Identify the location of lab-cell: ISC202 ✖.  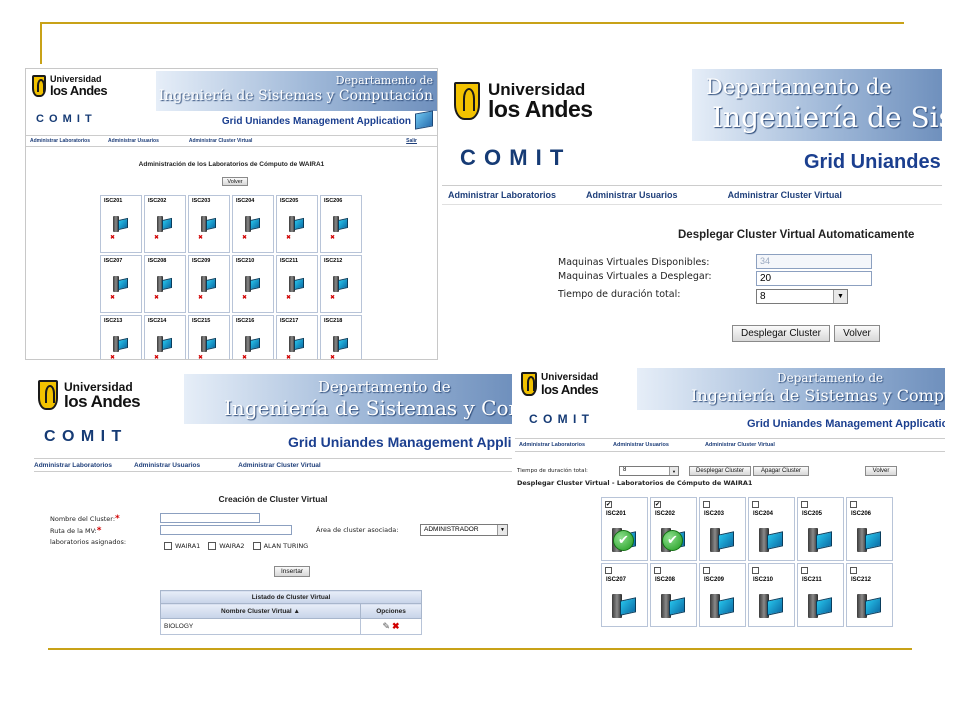
(165, 224).